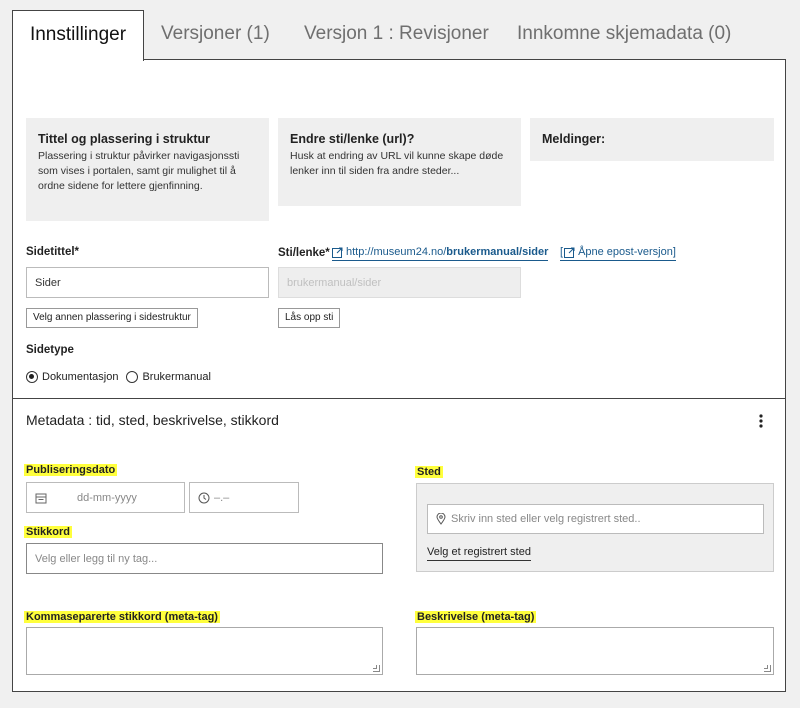 The height and width of the screenshot is (708, 800). Describe the element at coordinates (124, 139) in the screenshot. I see `info-box-title: Tittel og plassering i struktur` at that location.